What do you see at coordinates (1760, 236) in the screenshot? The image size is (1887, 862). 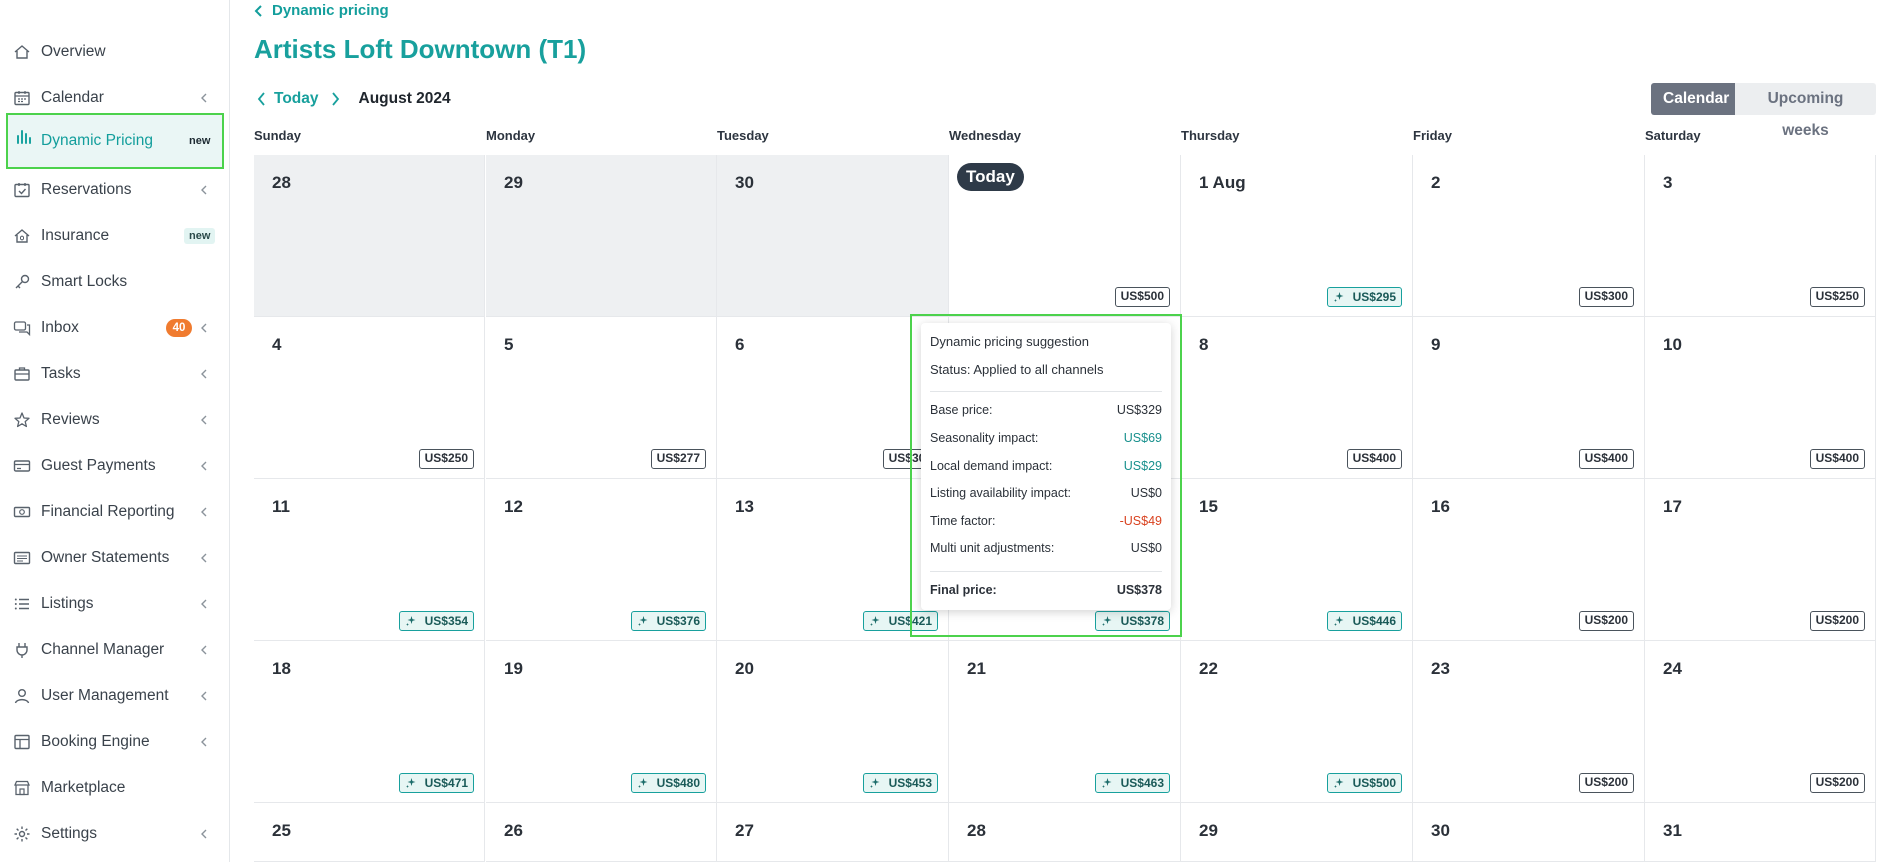 I see `calendar-day-cell: 3 US$250` at bounding box center [1760, 236].